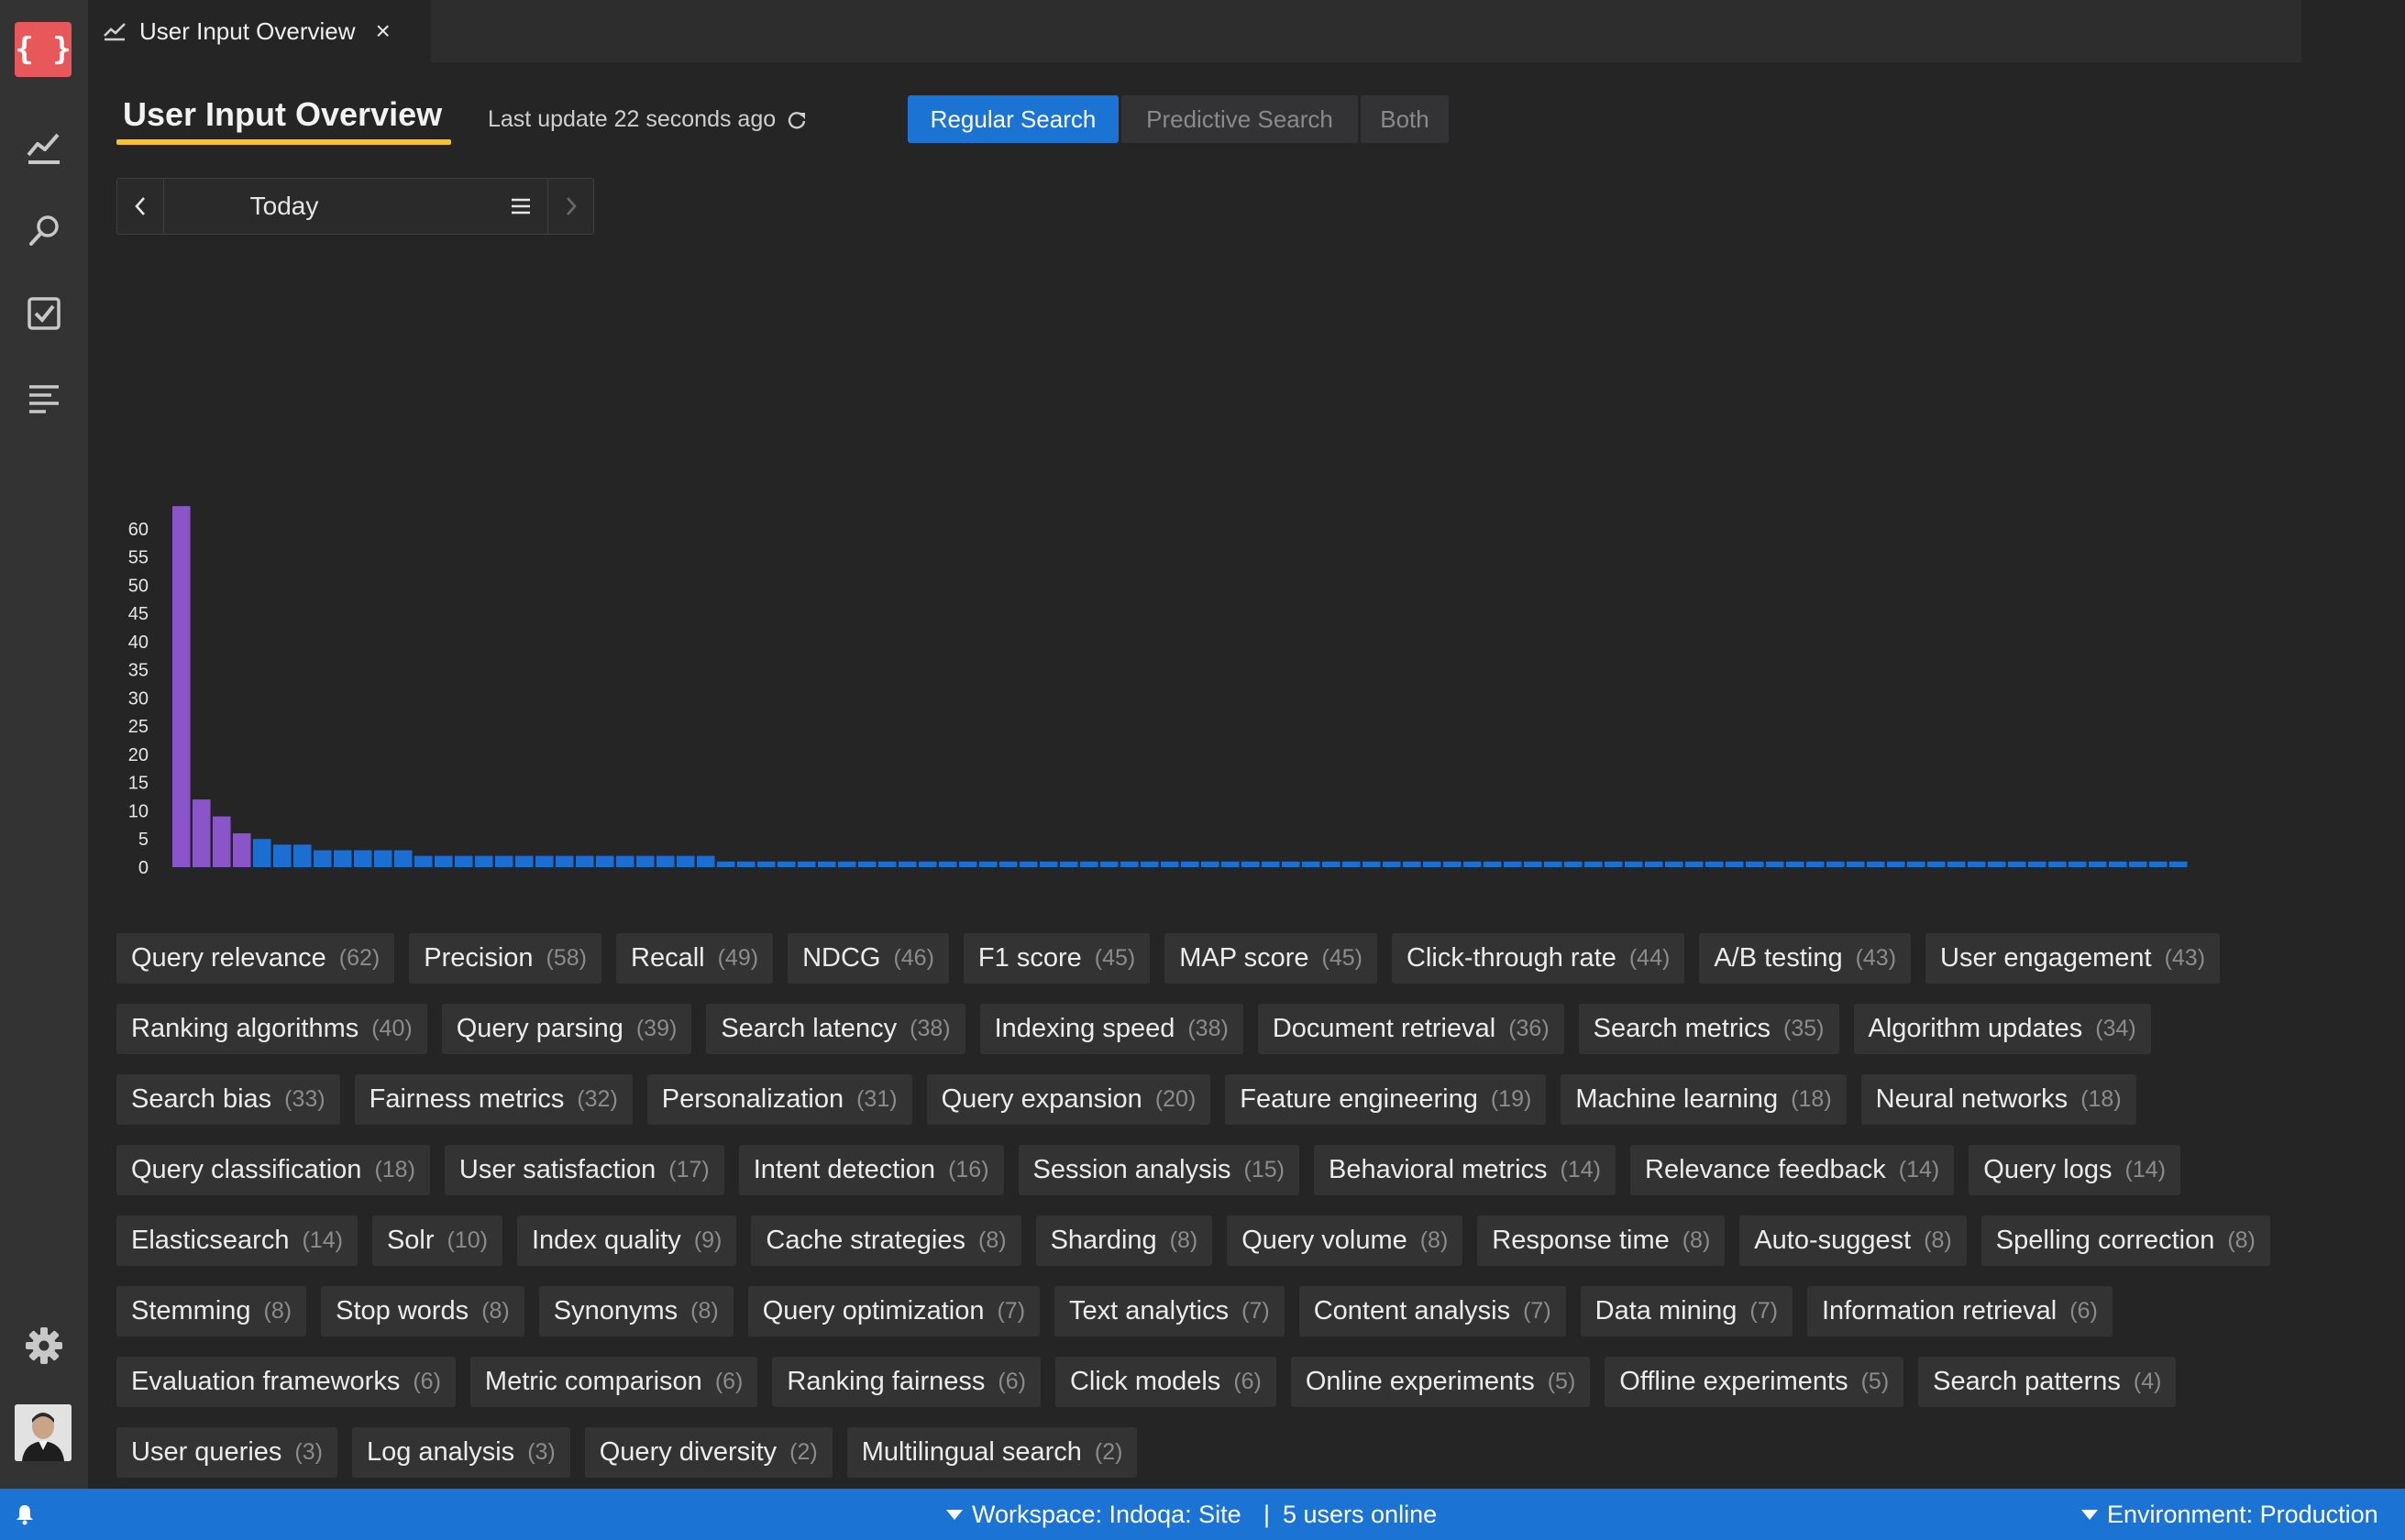  Describe the element at coordinates (259, 31) in the screenshot. I see `tab-user-input-overview: User Input Overview ×` at that location.